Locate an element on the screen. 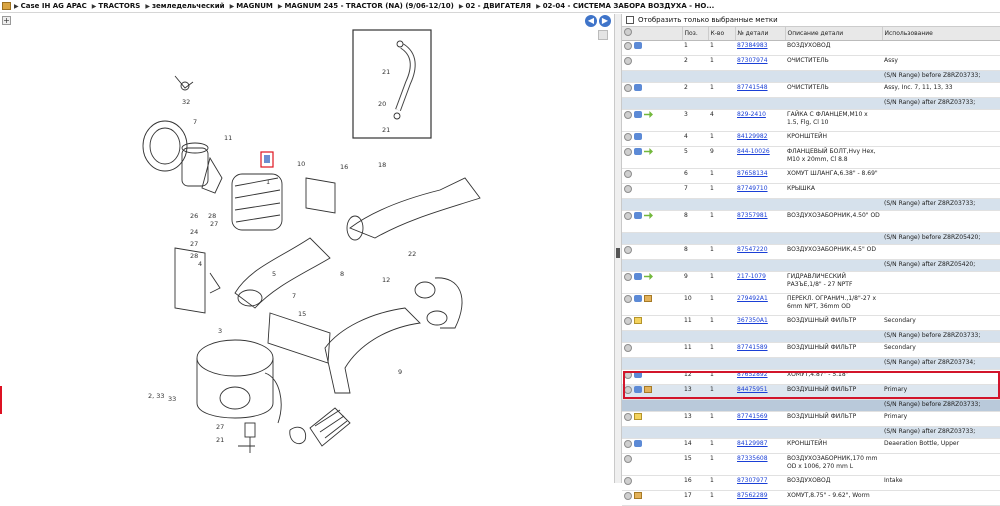  part-number-link: 217-1079 is located at coordinates (751, 276).